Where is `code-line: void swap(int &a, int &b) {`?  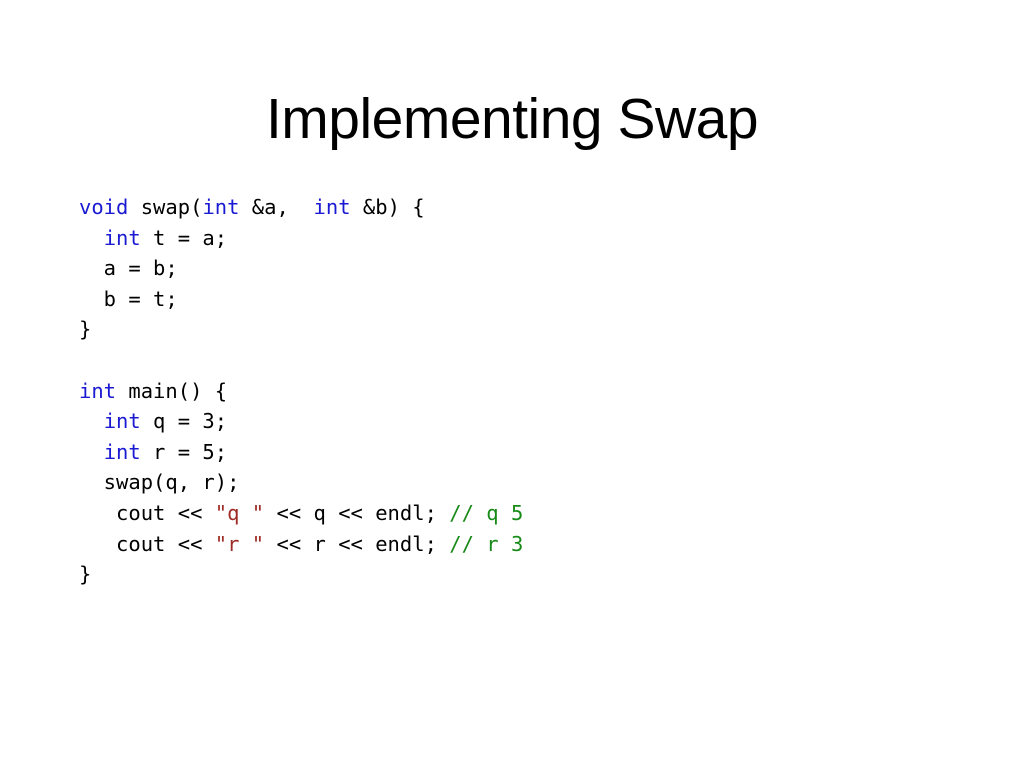
code-line: void swap(int &a, int &b) { is located at coordinates (301, 207).